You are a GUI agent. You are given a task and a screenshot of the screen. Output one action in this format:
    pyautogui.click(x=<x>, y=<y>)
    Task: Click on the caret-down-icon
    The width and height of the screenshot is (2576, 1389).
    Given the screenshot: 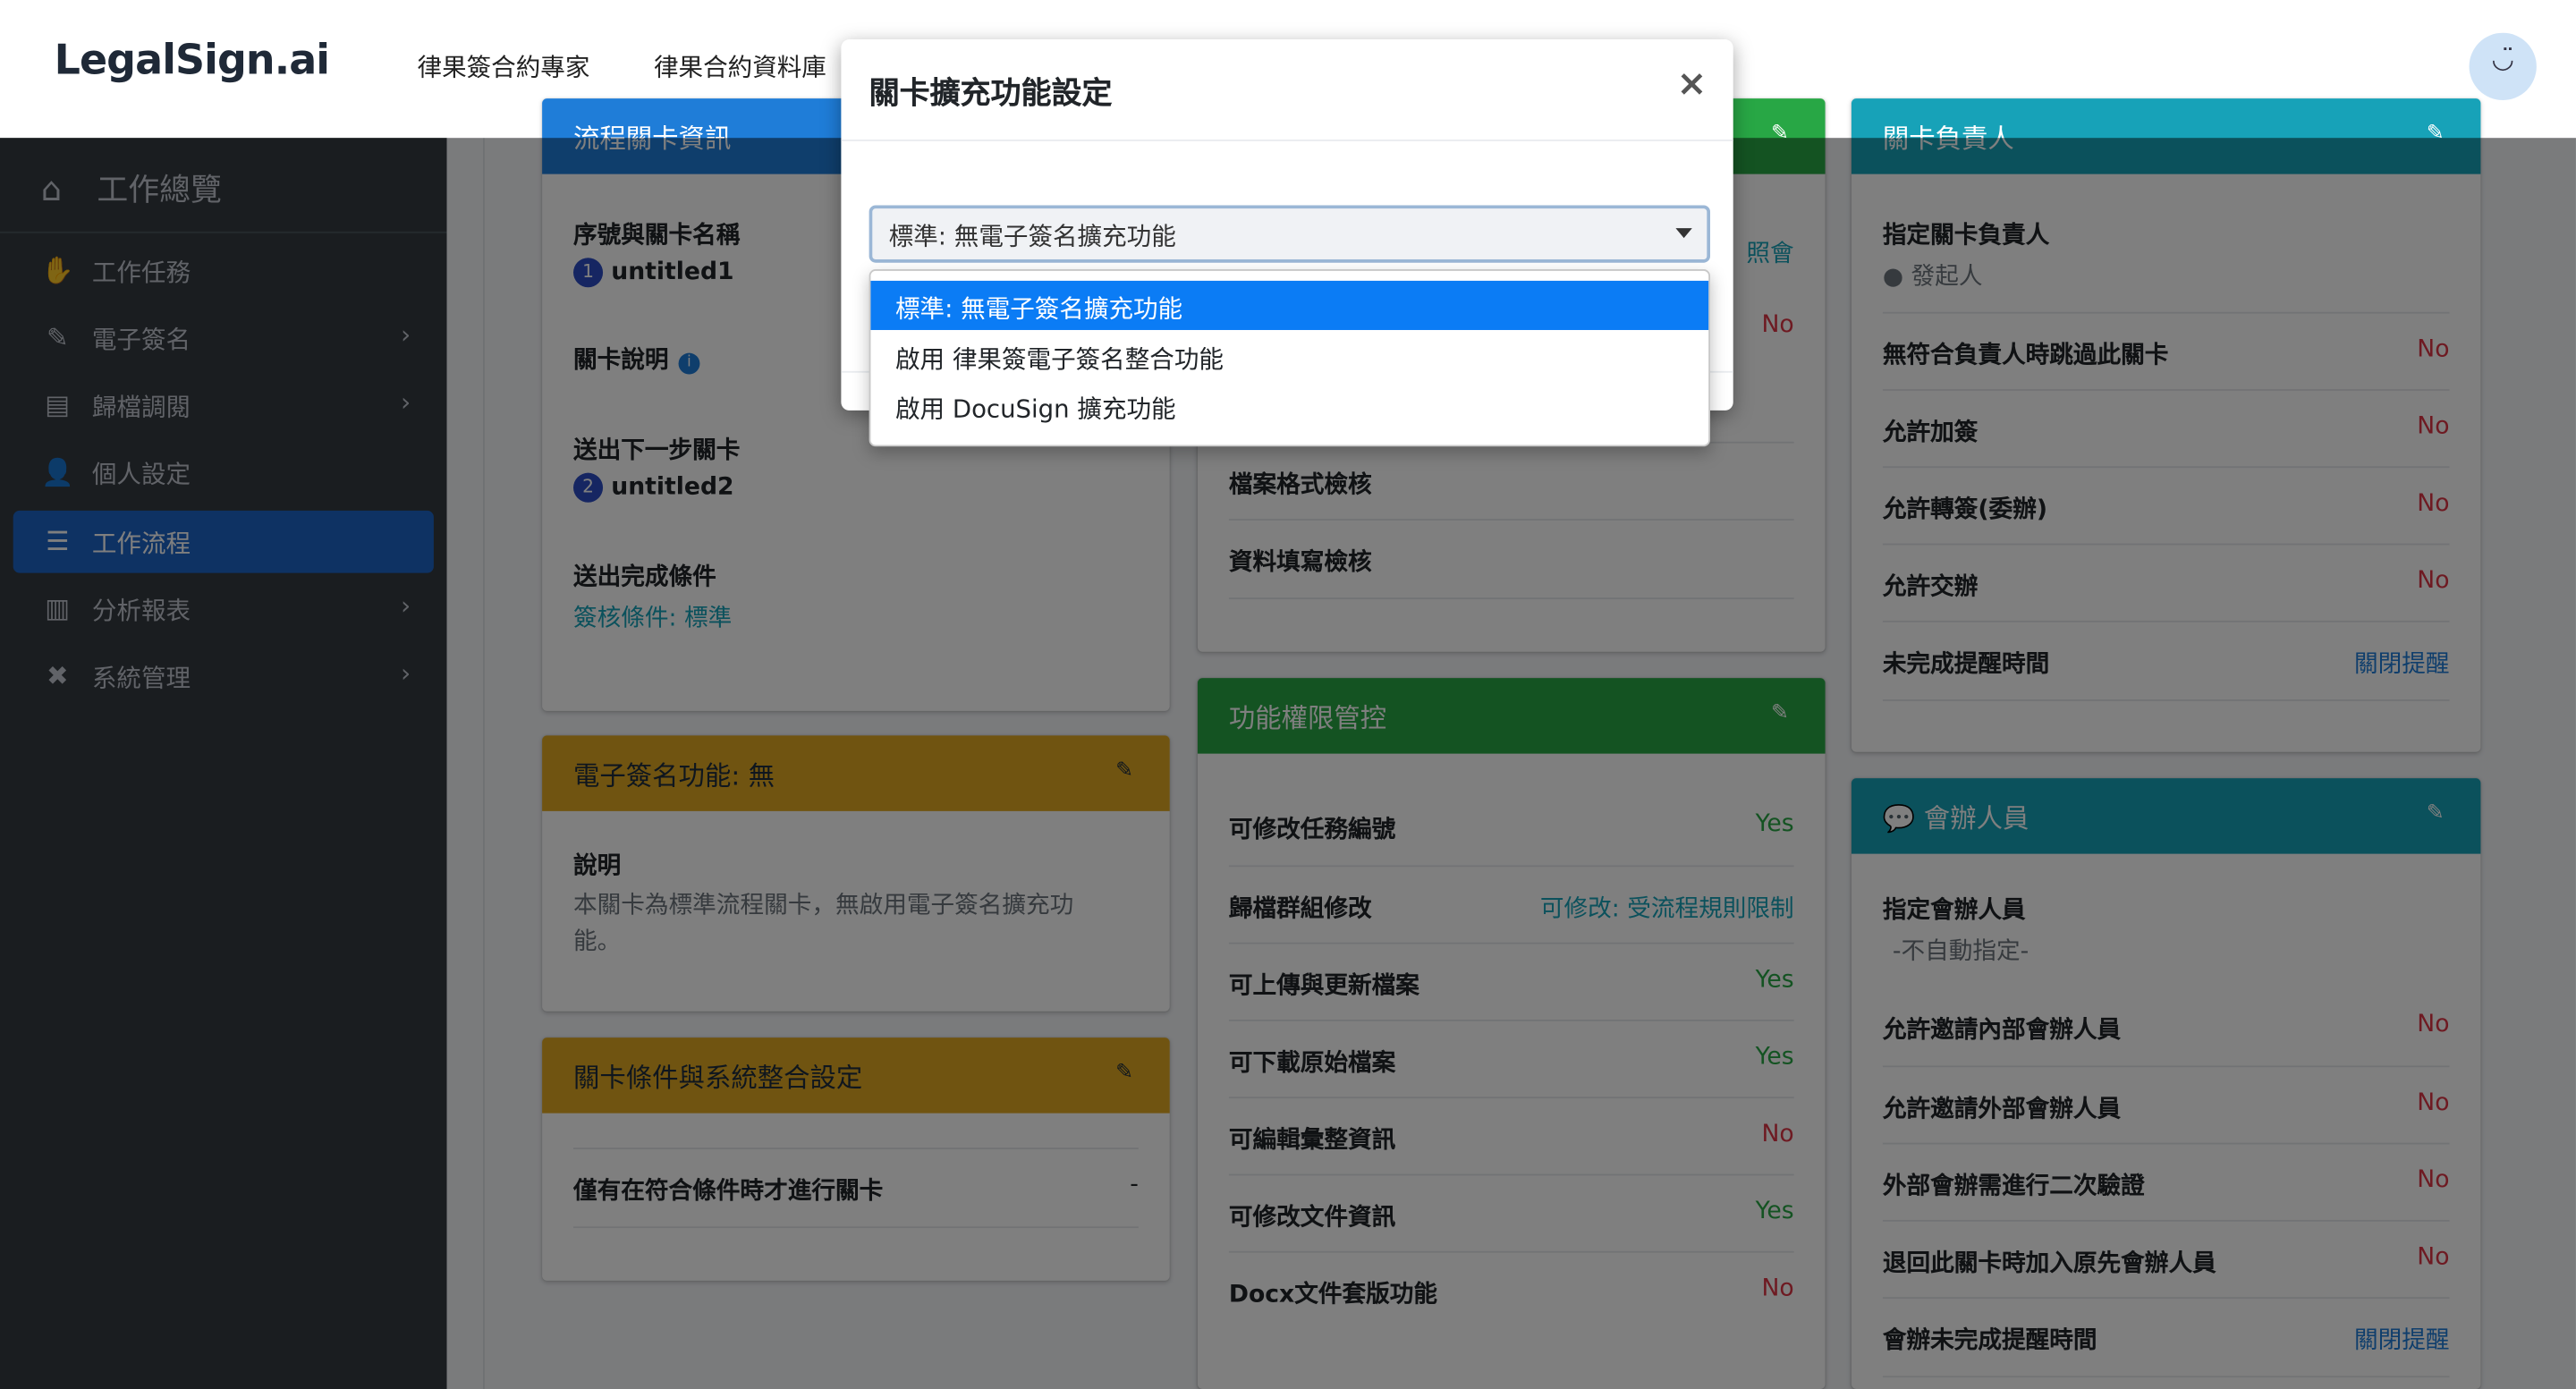 What is the action you would take?
    pyautogui.click(x=1683, y=233)
    